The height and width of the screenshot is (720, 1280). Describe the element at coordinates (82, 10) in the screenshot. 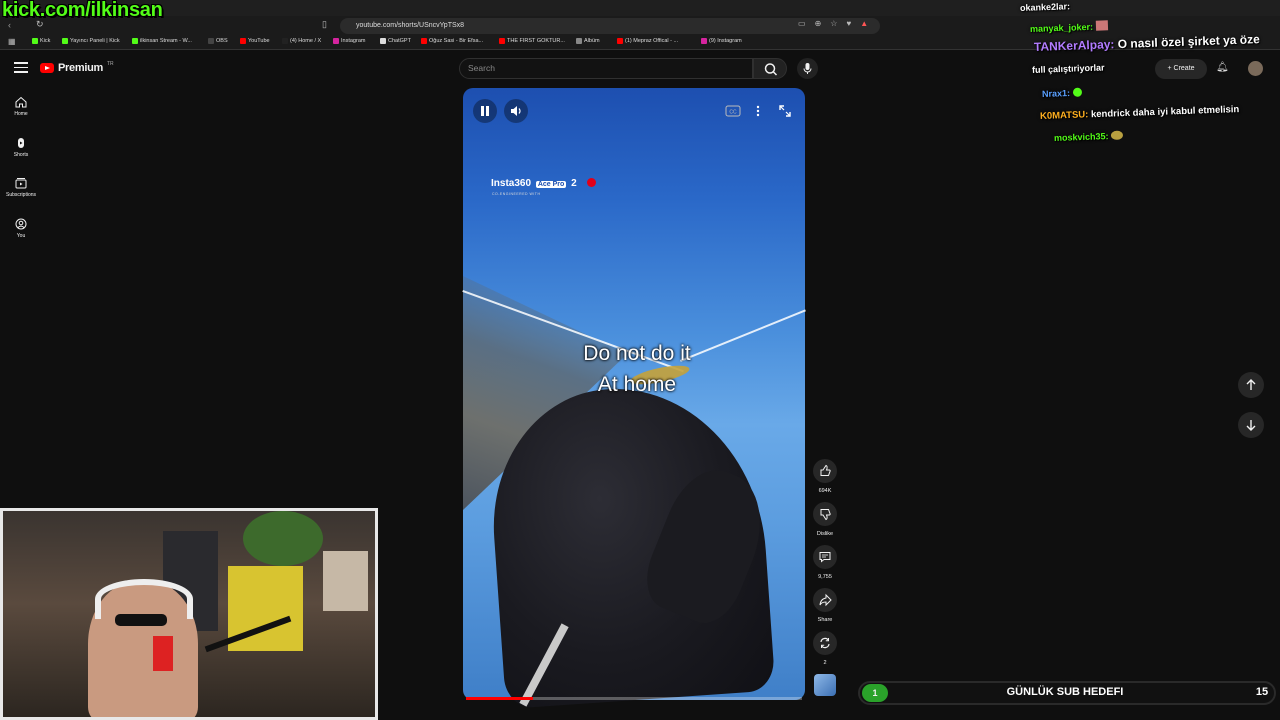

I see `stream-channel-url: kick.com/ilkinsan` at that location.